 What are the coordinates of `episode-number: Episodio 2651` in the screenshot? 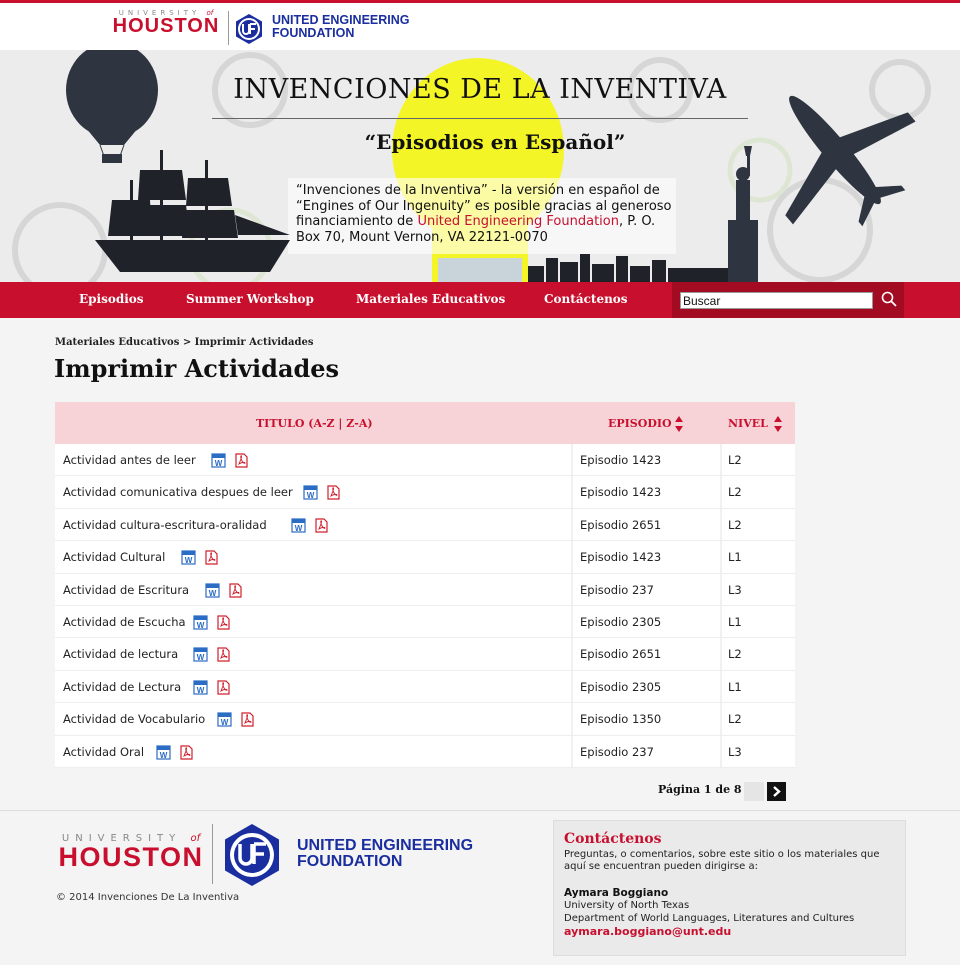 It's located at (621, 524).